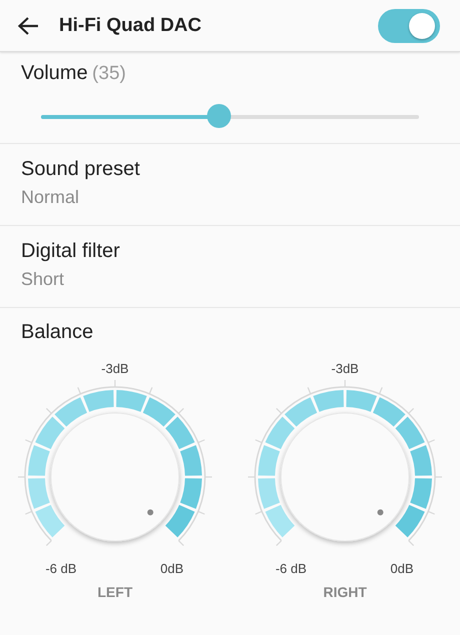  Describe the element at coordinates (345, 592) in the screenshot. I see `channel-label: RIGHT` at that location.